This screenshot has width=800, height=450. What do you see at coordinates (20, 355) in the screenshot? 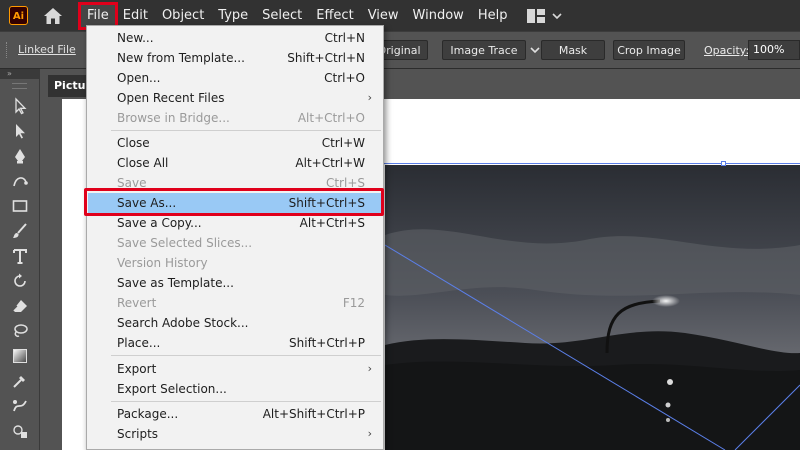
I see `gradient-tool-icon` at bounding box center [20, 355].